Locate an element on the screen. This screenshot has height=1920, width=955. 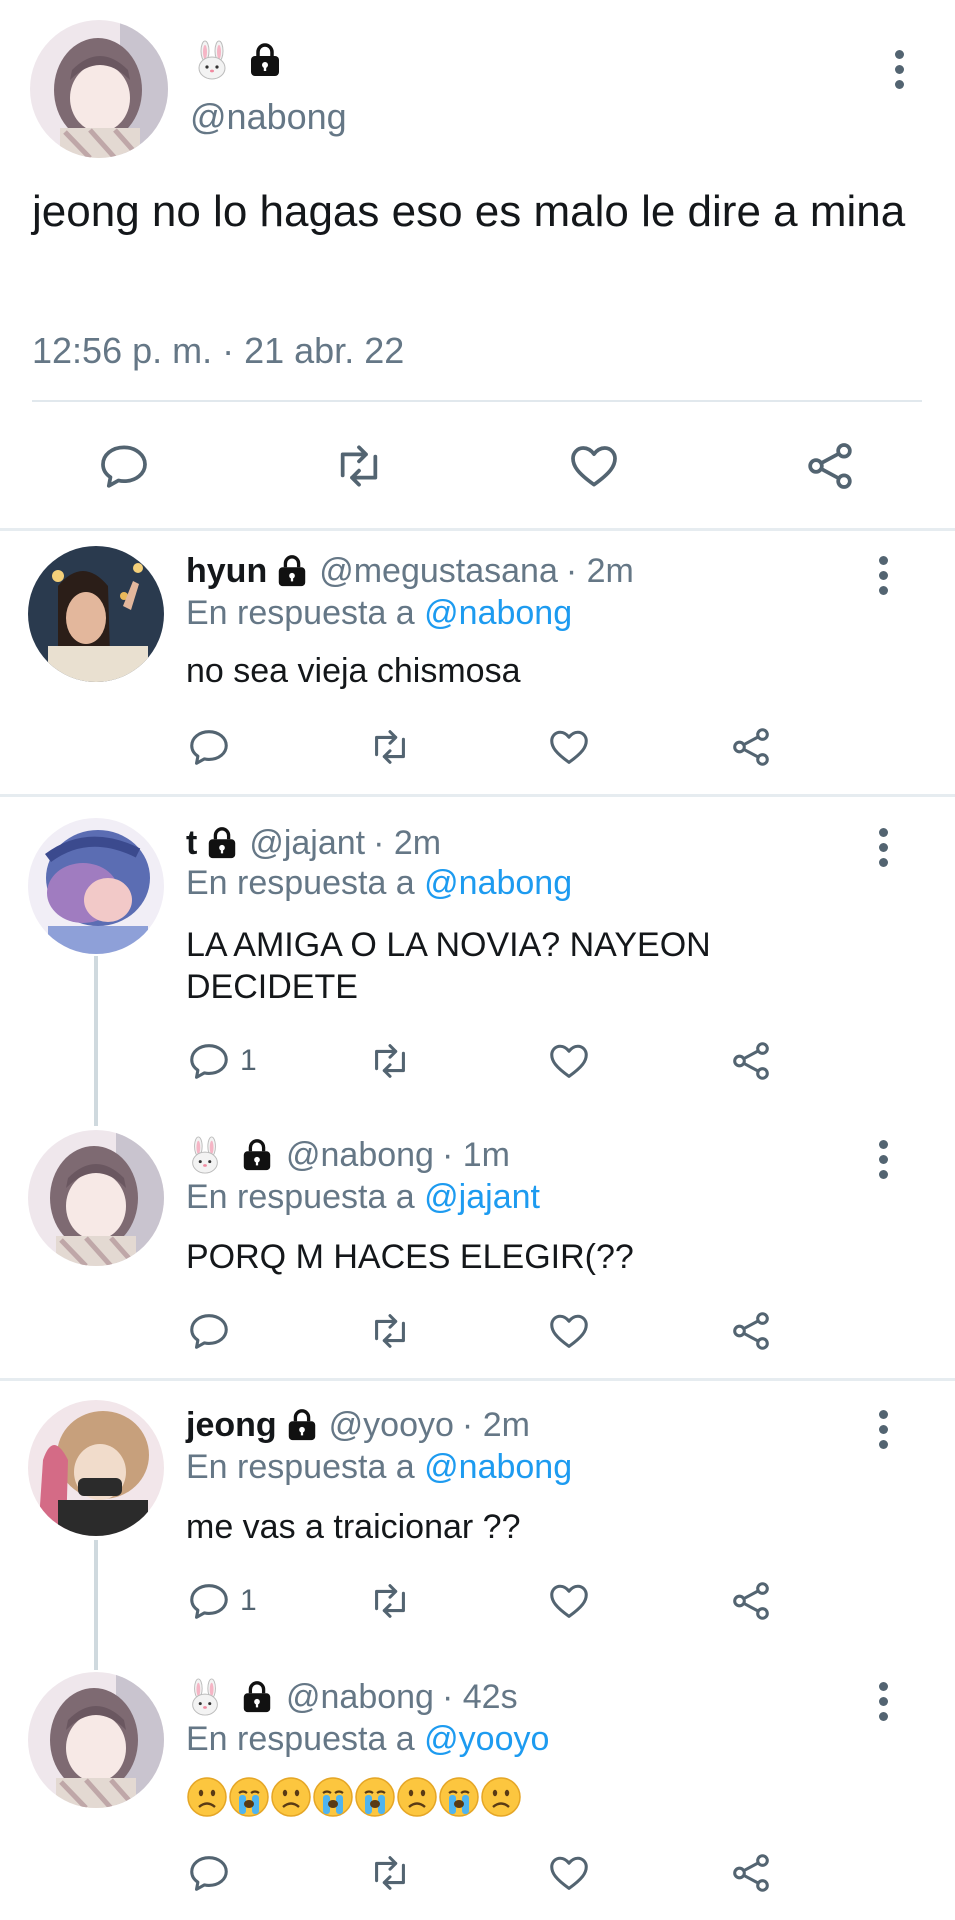
reply-header: t @jajant · 2m is located at coordinates (313, 843).